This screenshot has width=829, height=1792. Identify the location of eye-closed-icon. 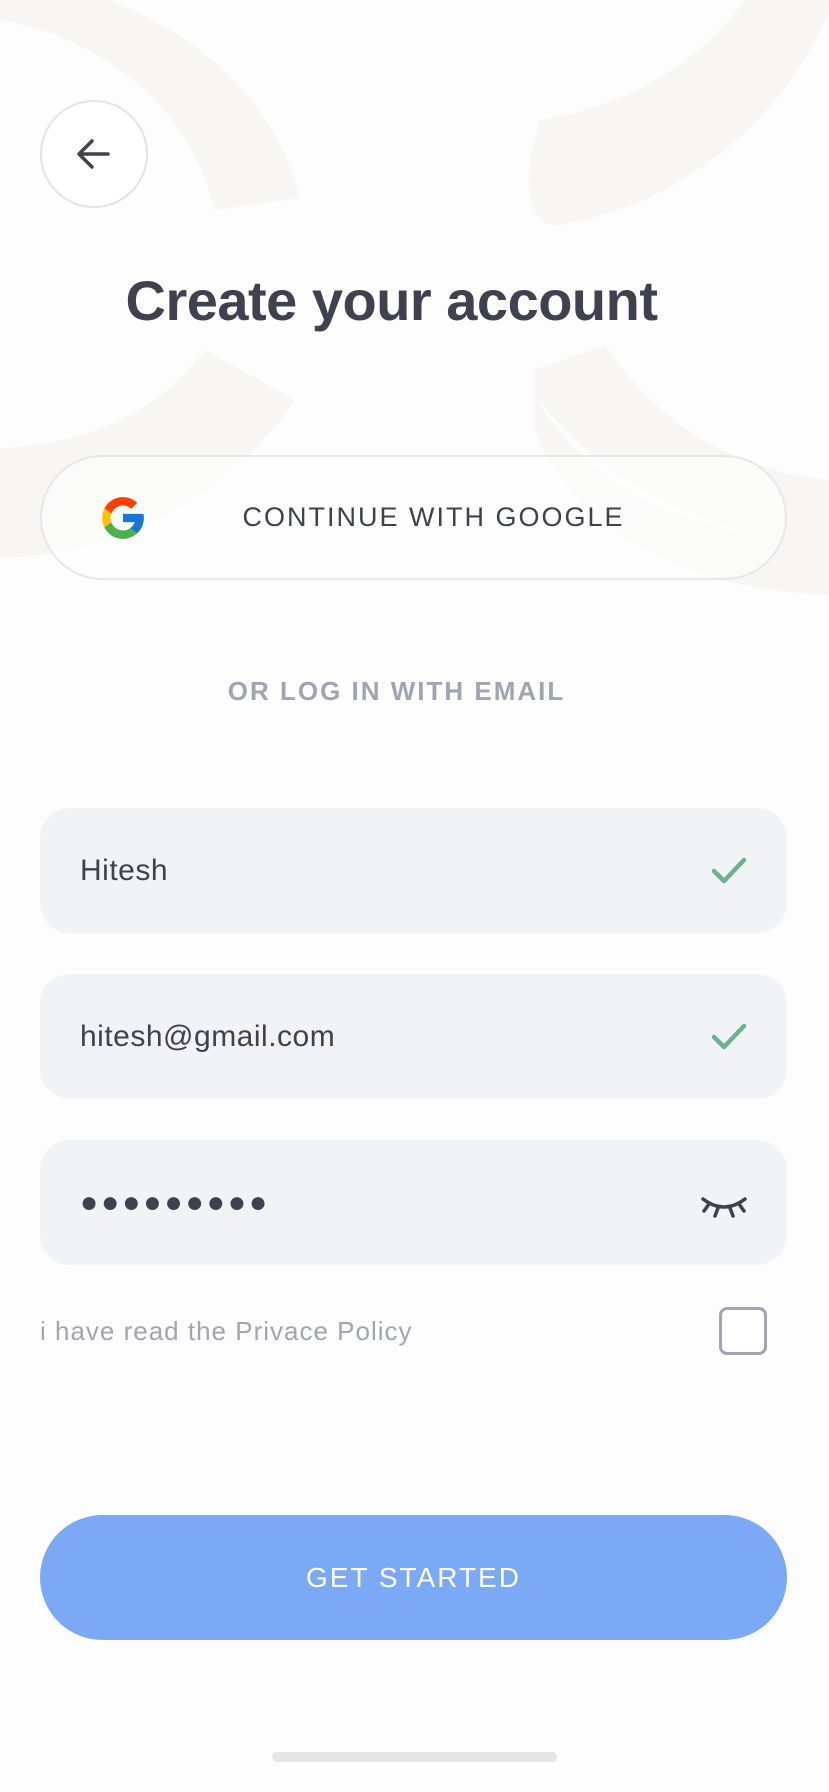
(724, 1203).